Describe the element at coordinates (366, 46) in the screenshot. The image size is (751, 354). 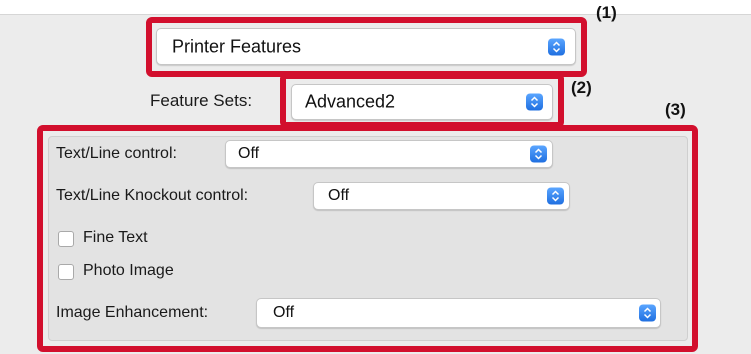
I see `printer-features-popup: Printer Features` at that location.